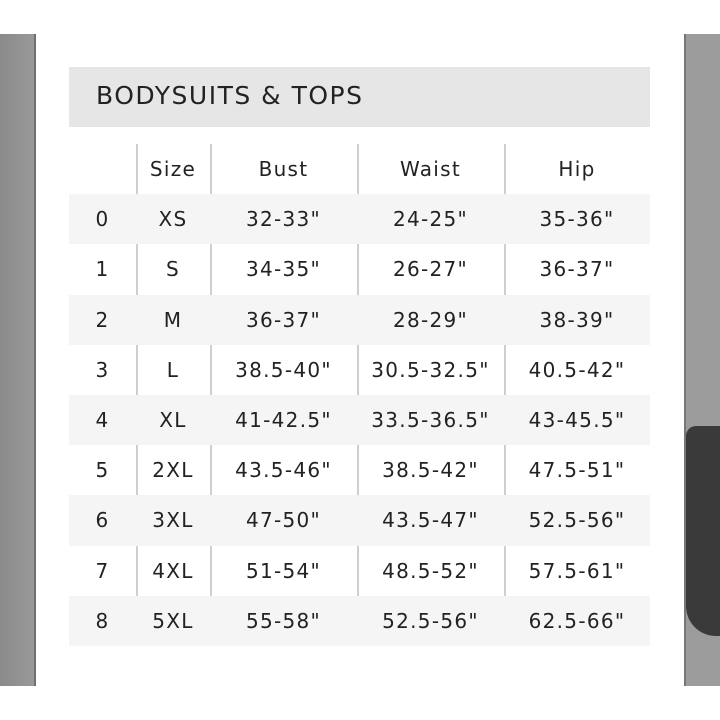 This screenshot has height=720, width=720. I want to click on cell-size: 2XL, so click(173, 470).